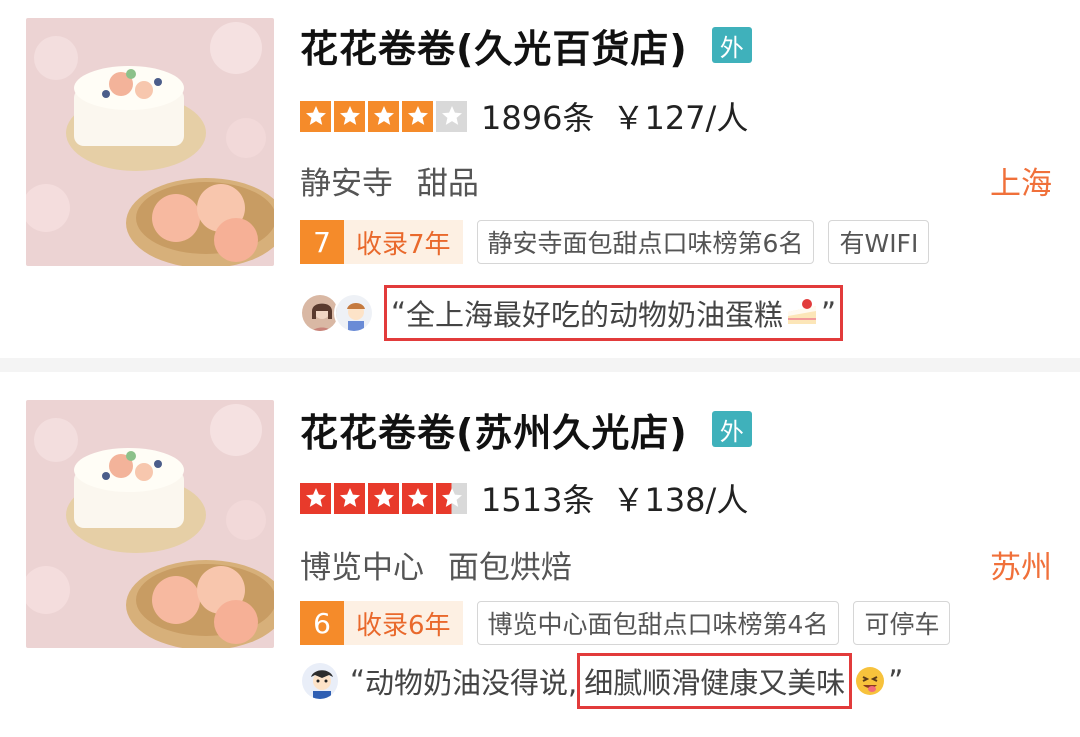 The width and height of the screenshot is (1080, 737). What do you see at coordinates (538, 118) in the screenshot?
I see `review-count: 1896条` at bounding box center [538, 118].